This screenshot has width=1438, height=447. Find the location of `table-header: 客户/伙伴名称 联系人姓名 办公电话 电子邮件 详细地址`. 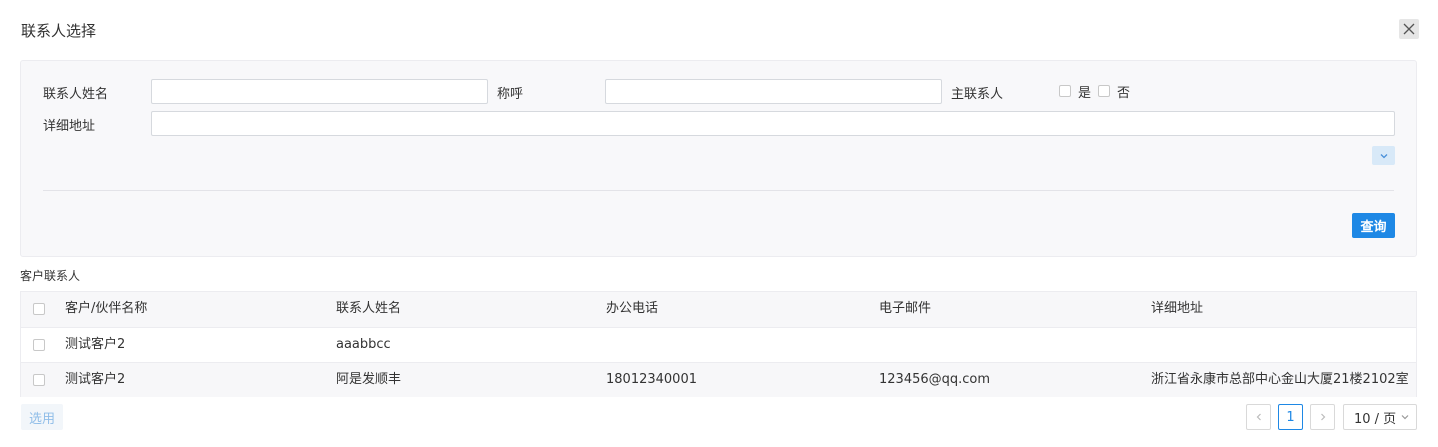

table-header: 客户/伙伴名称 联系人姓名 办公电话 电子邮件 详细地址 is located at coordinates (718, 309).